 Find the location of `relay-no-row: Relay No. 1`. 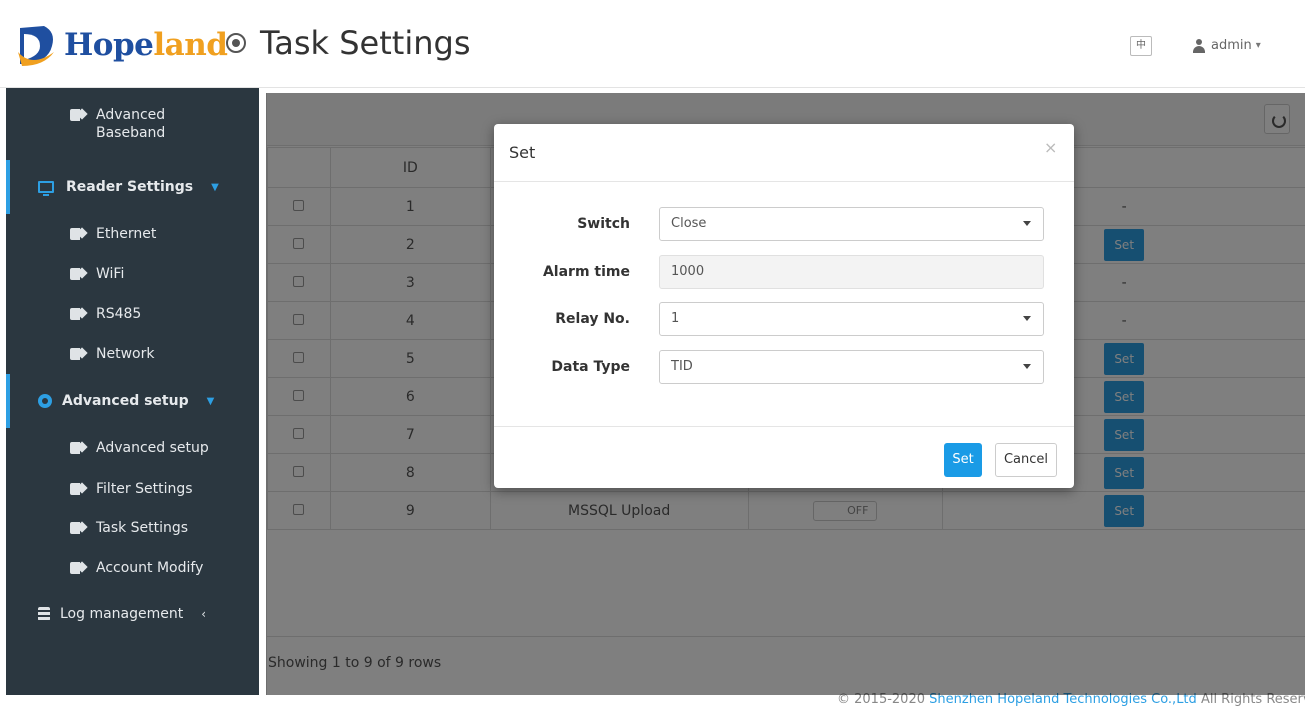

relay-no-row: Relay No. 1 is located at coordinates (784, 320).